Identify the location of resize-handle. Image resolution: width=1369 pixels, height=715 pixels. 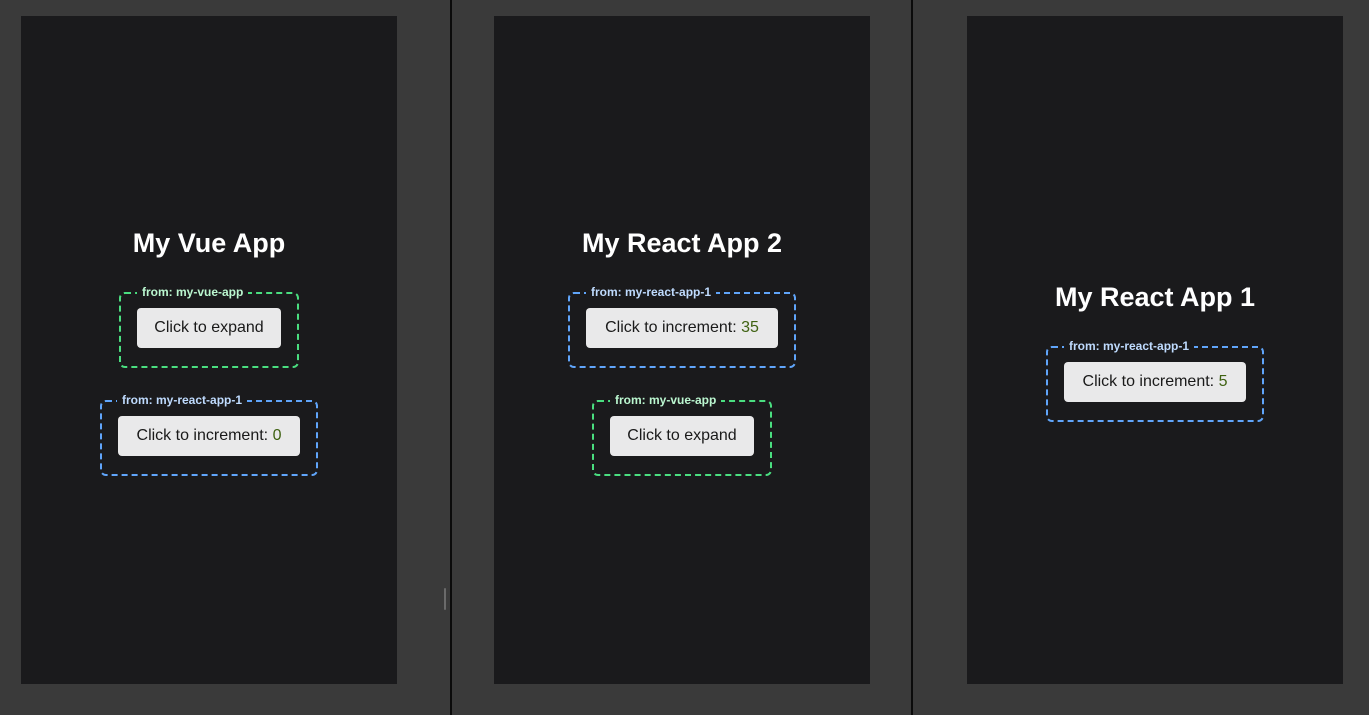
(445, 599).